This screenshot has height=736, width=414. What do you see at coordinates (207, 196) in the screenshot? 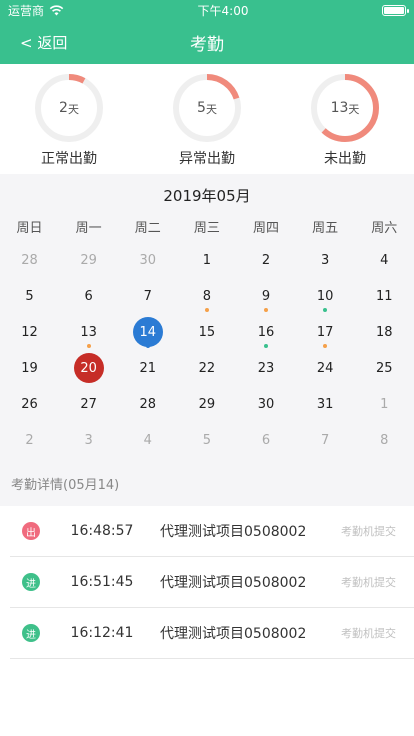
I see `calendar-month-label: 2019年05月` at bounding box center [207, 196].